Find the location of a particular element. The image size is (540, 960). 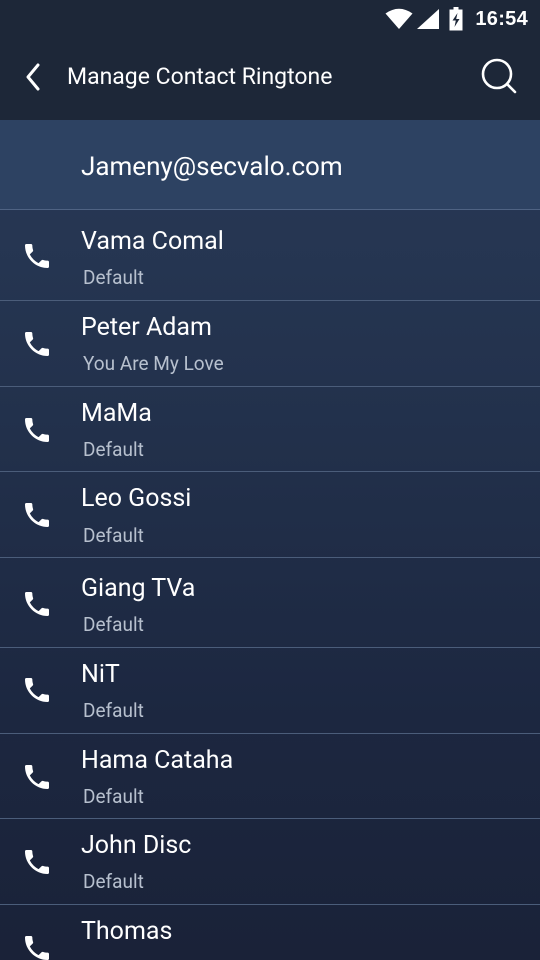

contact-name: NiT is located at coordinates (100, 674).